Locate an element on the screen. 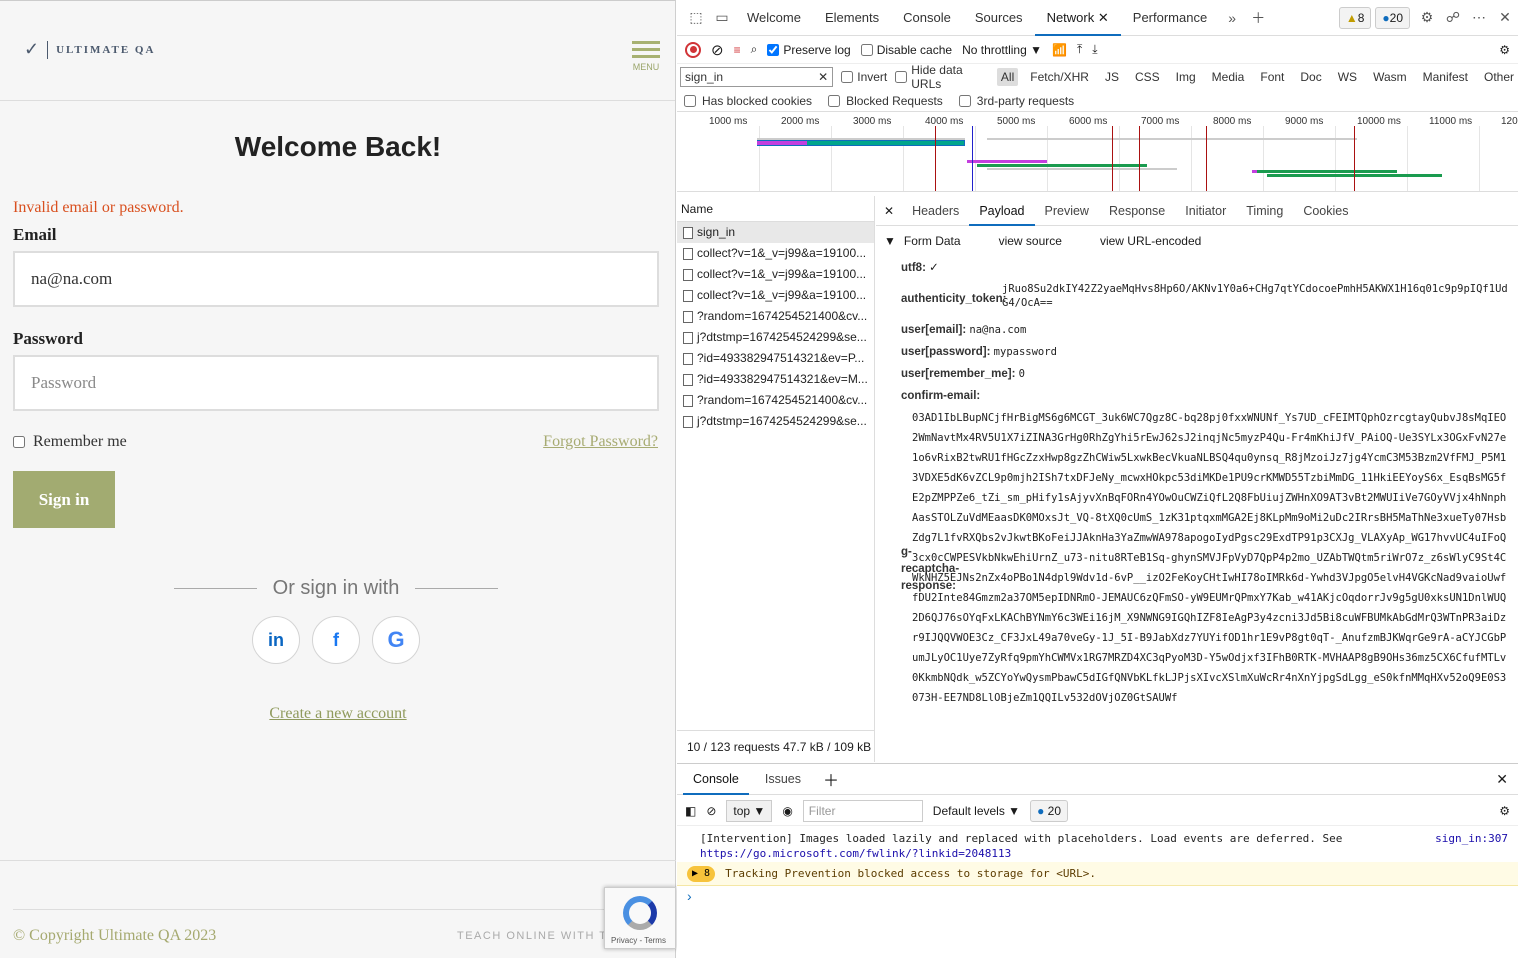 This screenshot has width=1518, height=958. filter-input: sign_in ✕ is located at coordinates (757, 77).